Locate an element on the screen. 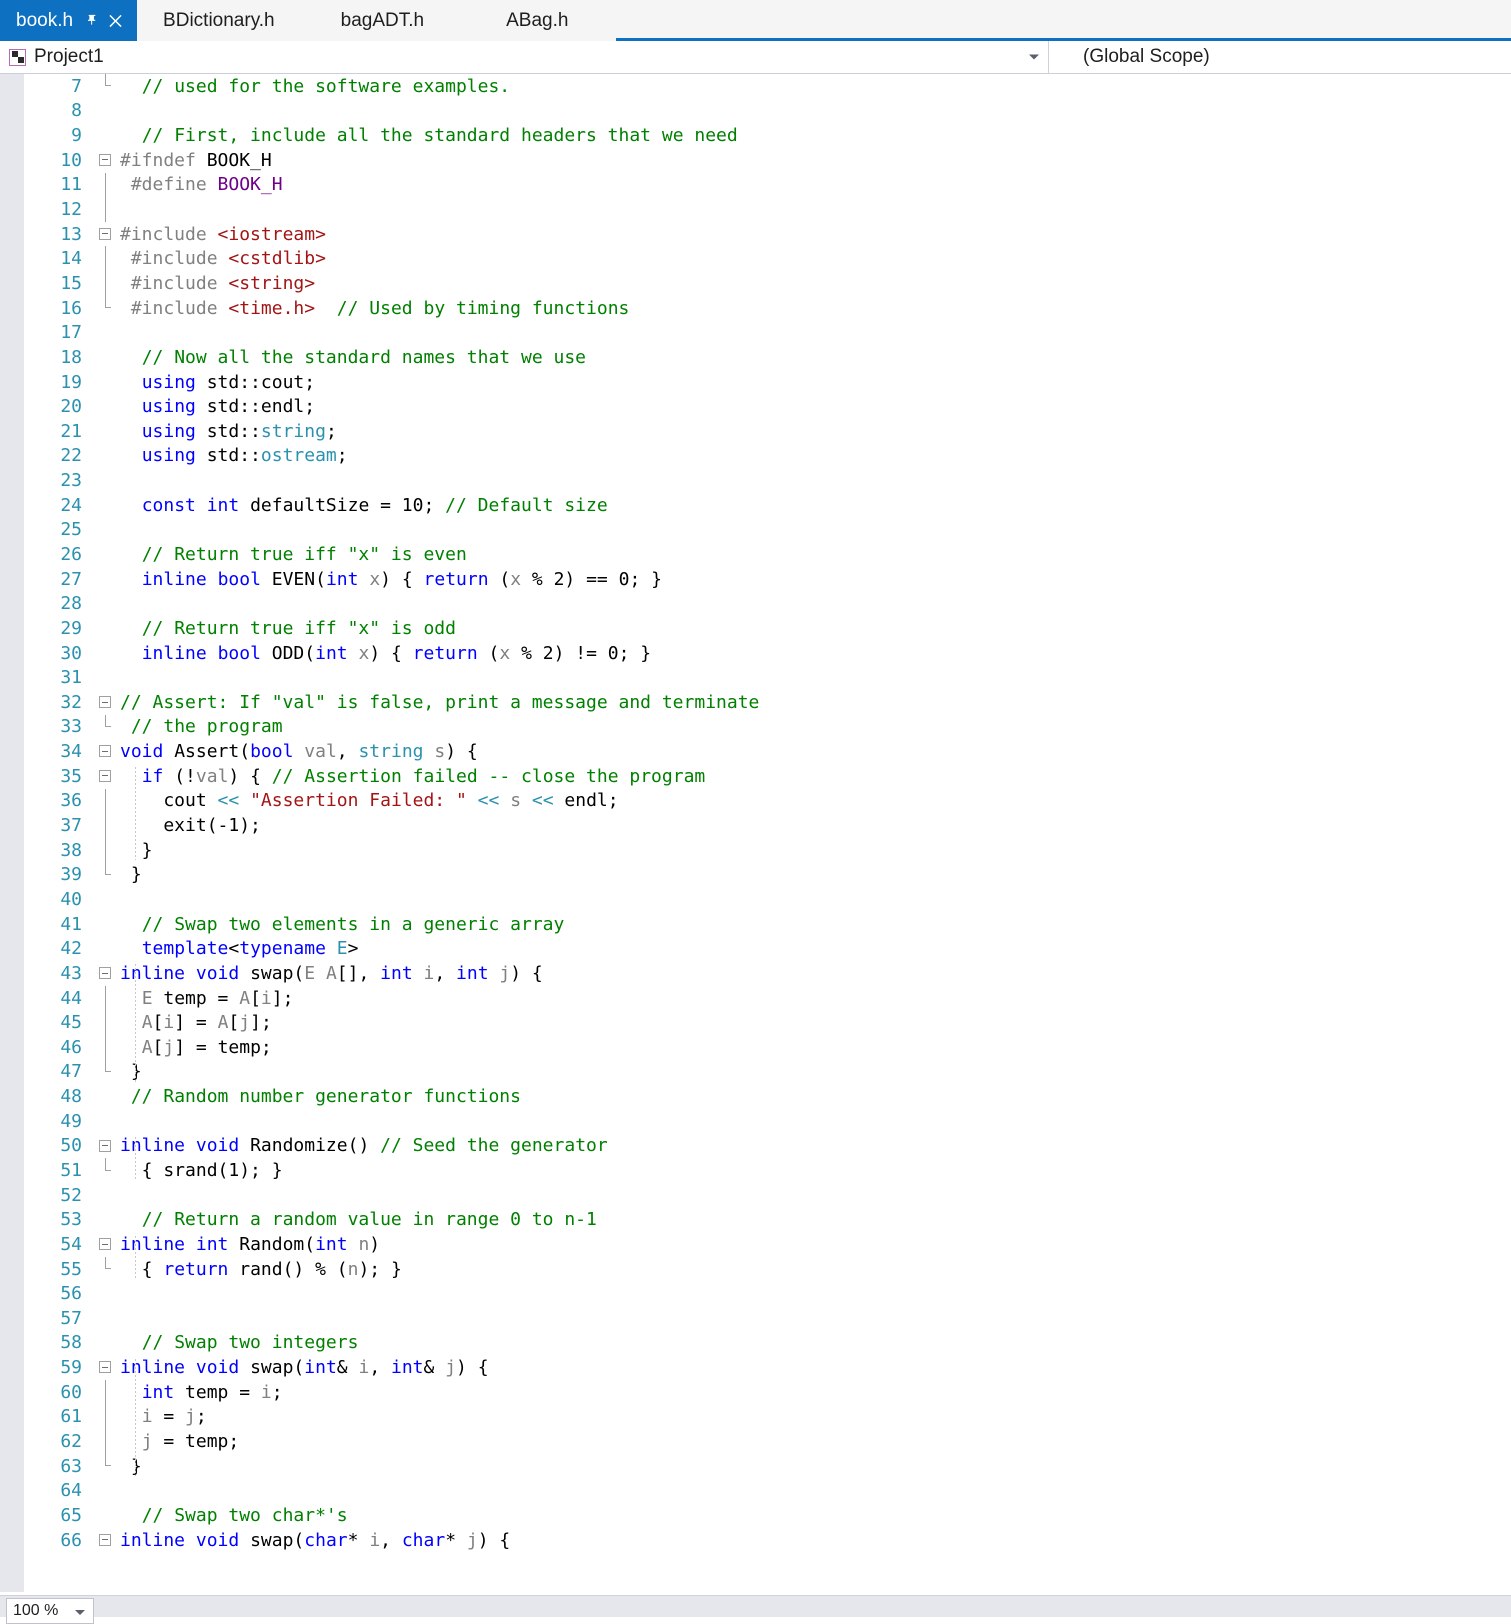 This screenshot has height=1624, width=1511. zoom-level-combobox: 100 % is located at coordinates (50, 1611).